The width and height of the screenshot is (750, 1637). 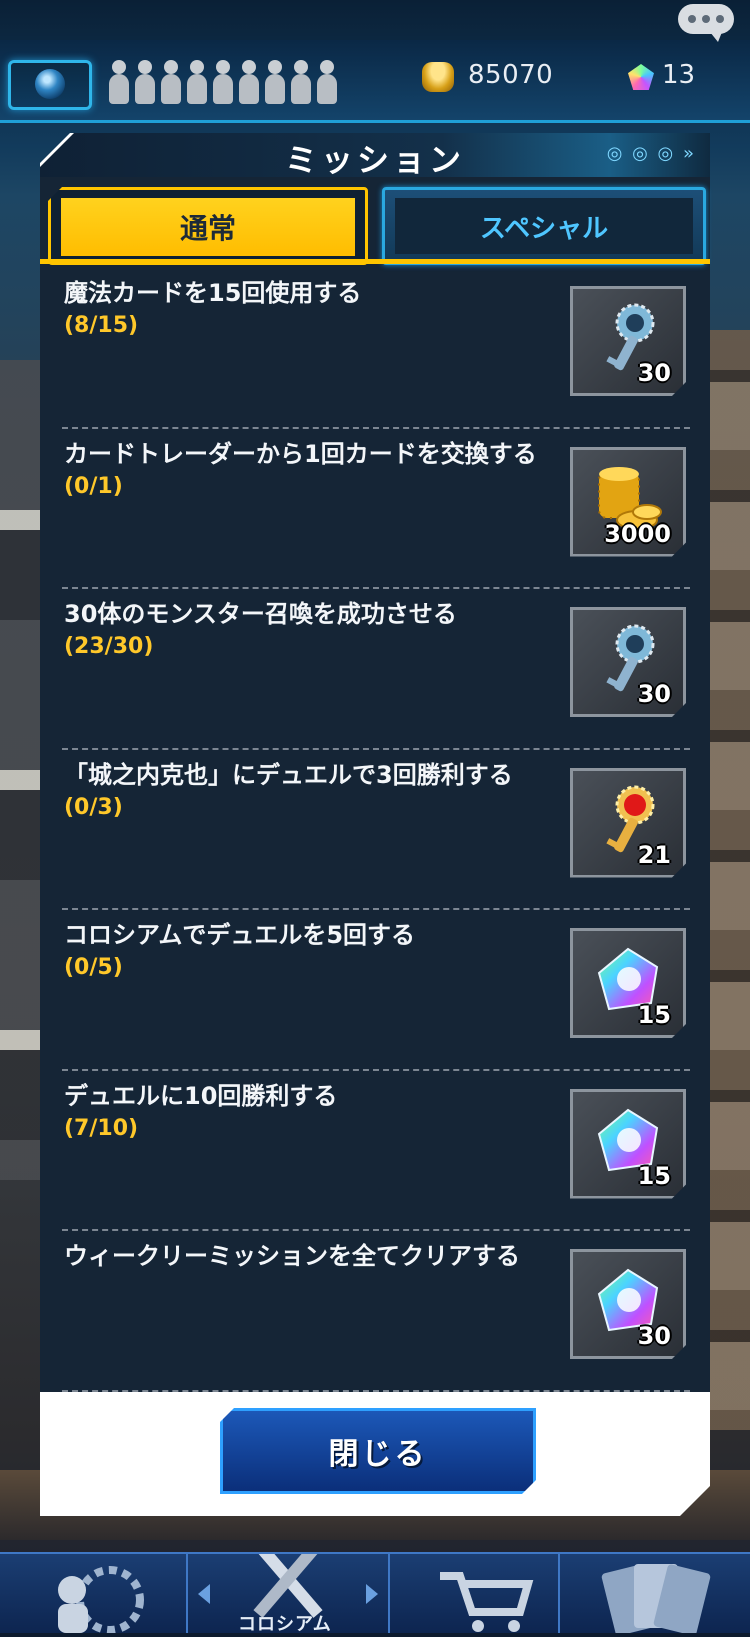 What do you see at coordinates (240, 935) in the screenshot?
I see `mission-description: コロシアムでデュエルを5回する` at bounding box center [240, 935].